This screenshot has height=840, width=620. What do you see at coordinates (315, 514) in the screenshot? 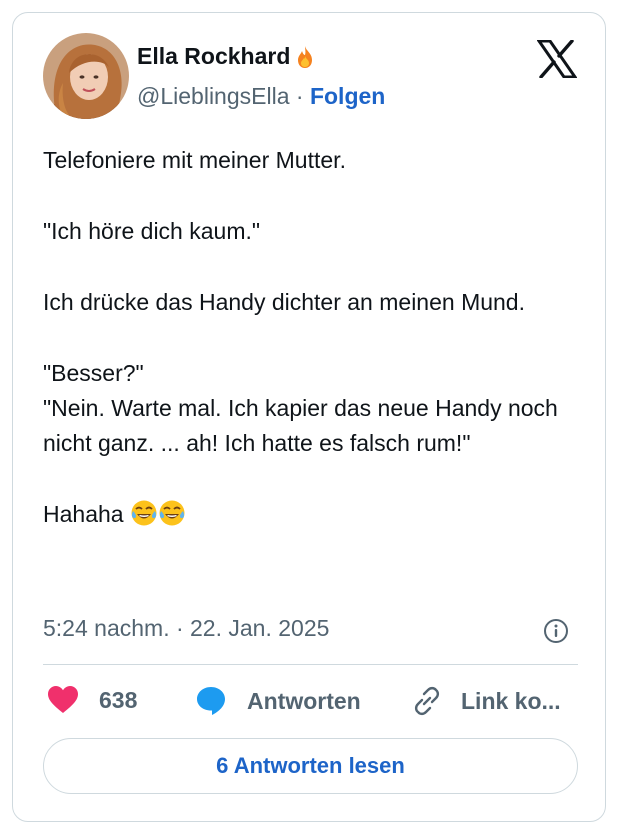
I see `tweet-line-last: Hahaha` at bounding box center [315, 514].